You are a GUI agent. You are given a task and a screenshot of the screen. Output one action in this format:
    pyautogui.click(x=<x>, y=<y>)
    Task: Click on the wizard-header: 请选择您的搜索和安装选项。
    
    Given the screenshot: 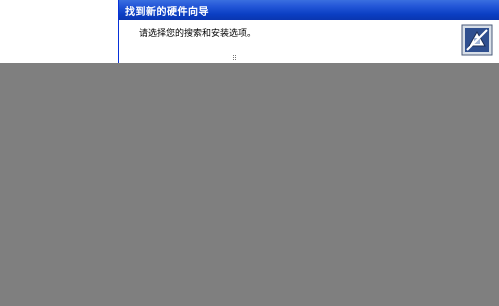 What is the action you would take?
    pyautogui.click(x=309, y=42)
    